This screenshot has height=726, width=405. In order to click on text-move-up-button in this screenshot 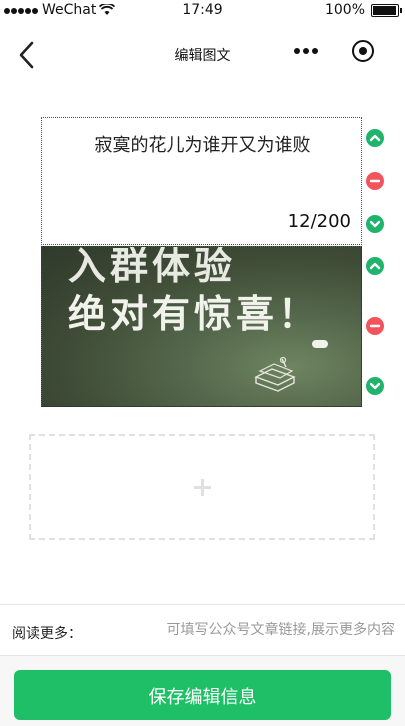, I will do `click(375, 138)`.